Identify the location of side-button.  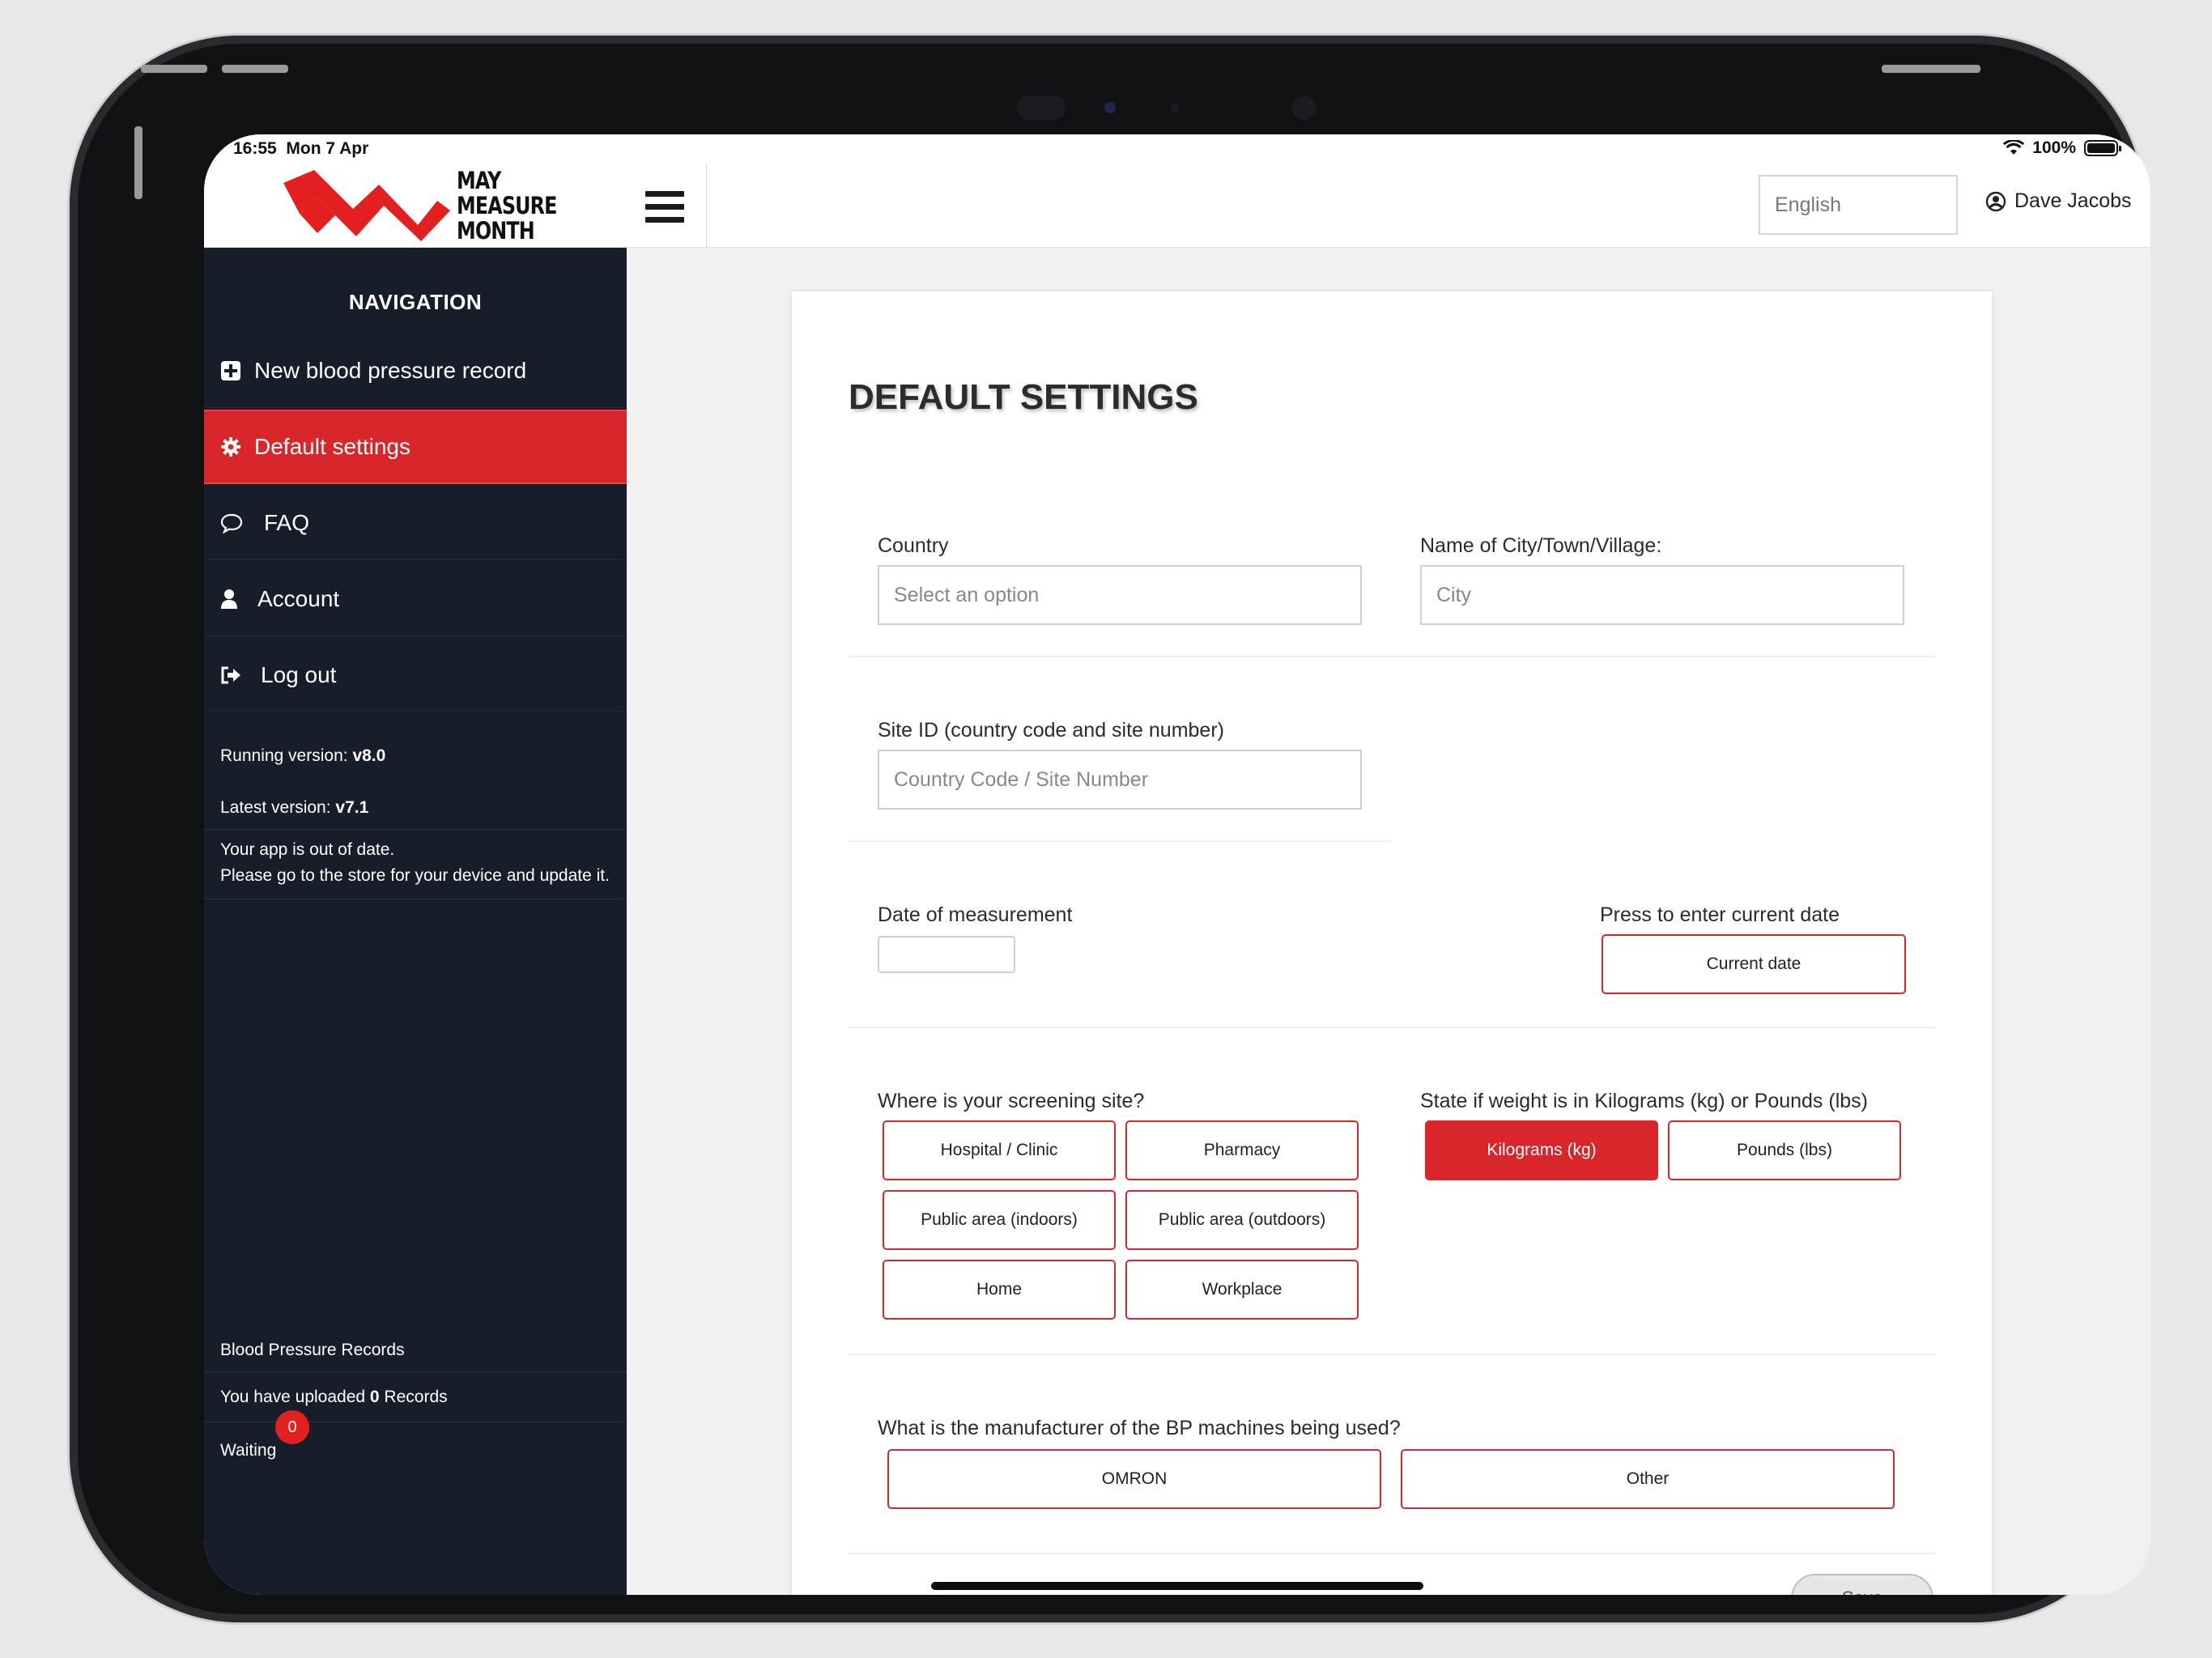
(138, 162).